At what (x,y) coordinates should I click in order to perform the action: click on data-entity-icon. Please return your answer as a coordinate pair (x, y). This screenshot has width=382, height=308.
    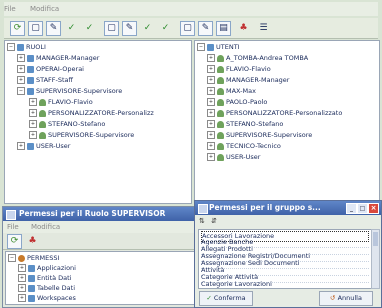
    Looking at the image, I should click on (31, 278).